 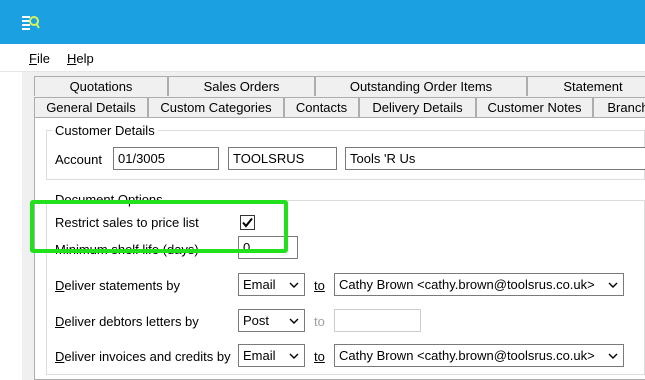 What do you see at coordinates (479, 355) in the screenshot?
I see `invoices-recipient-select: Cathy Brown <cathy.brown@toolsrus.co.uk>` at bounding box center [479, 355].